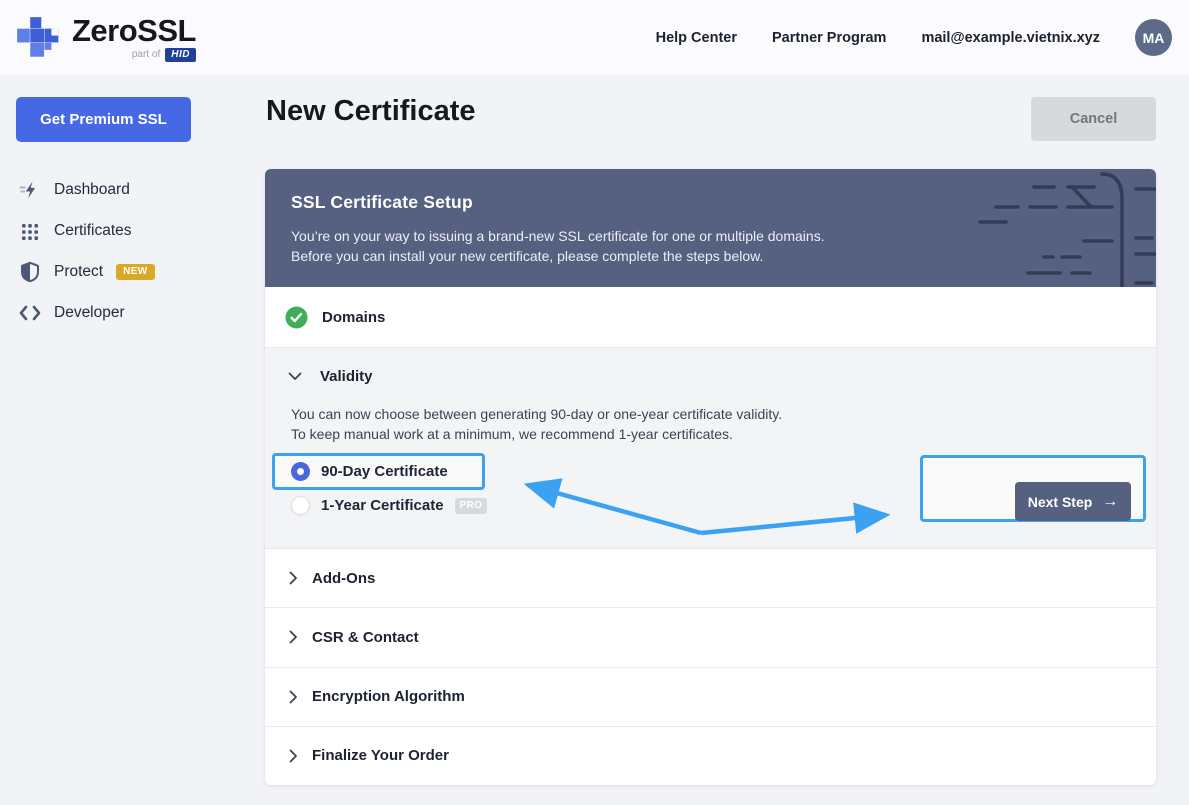 This screenshot has height=805, width=1189. I want to click on get-premium-ssl-button: Get Premium SSL, so click(103, 119).